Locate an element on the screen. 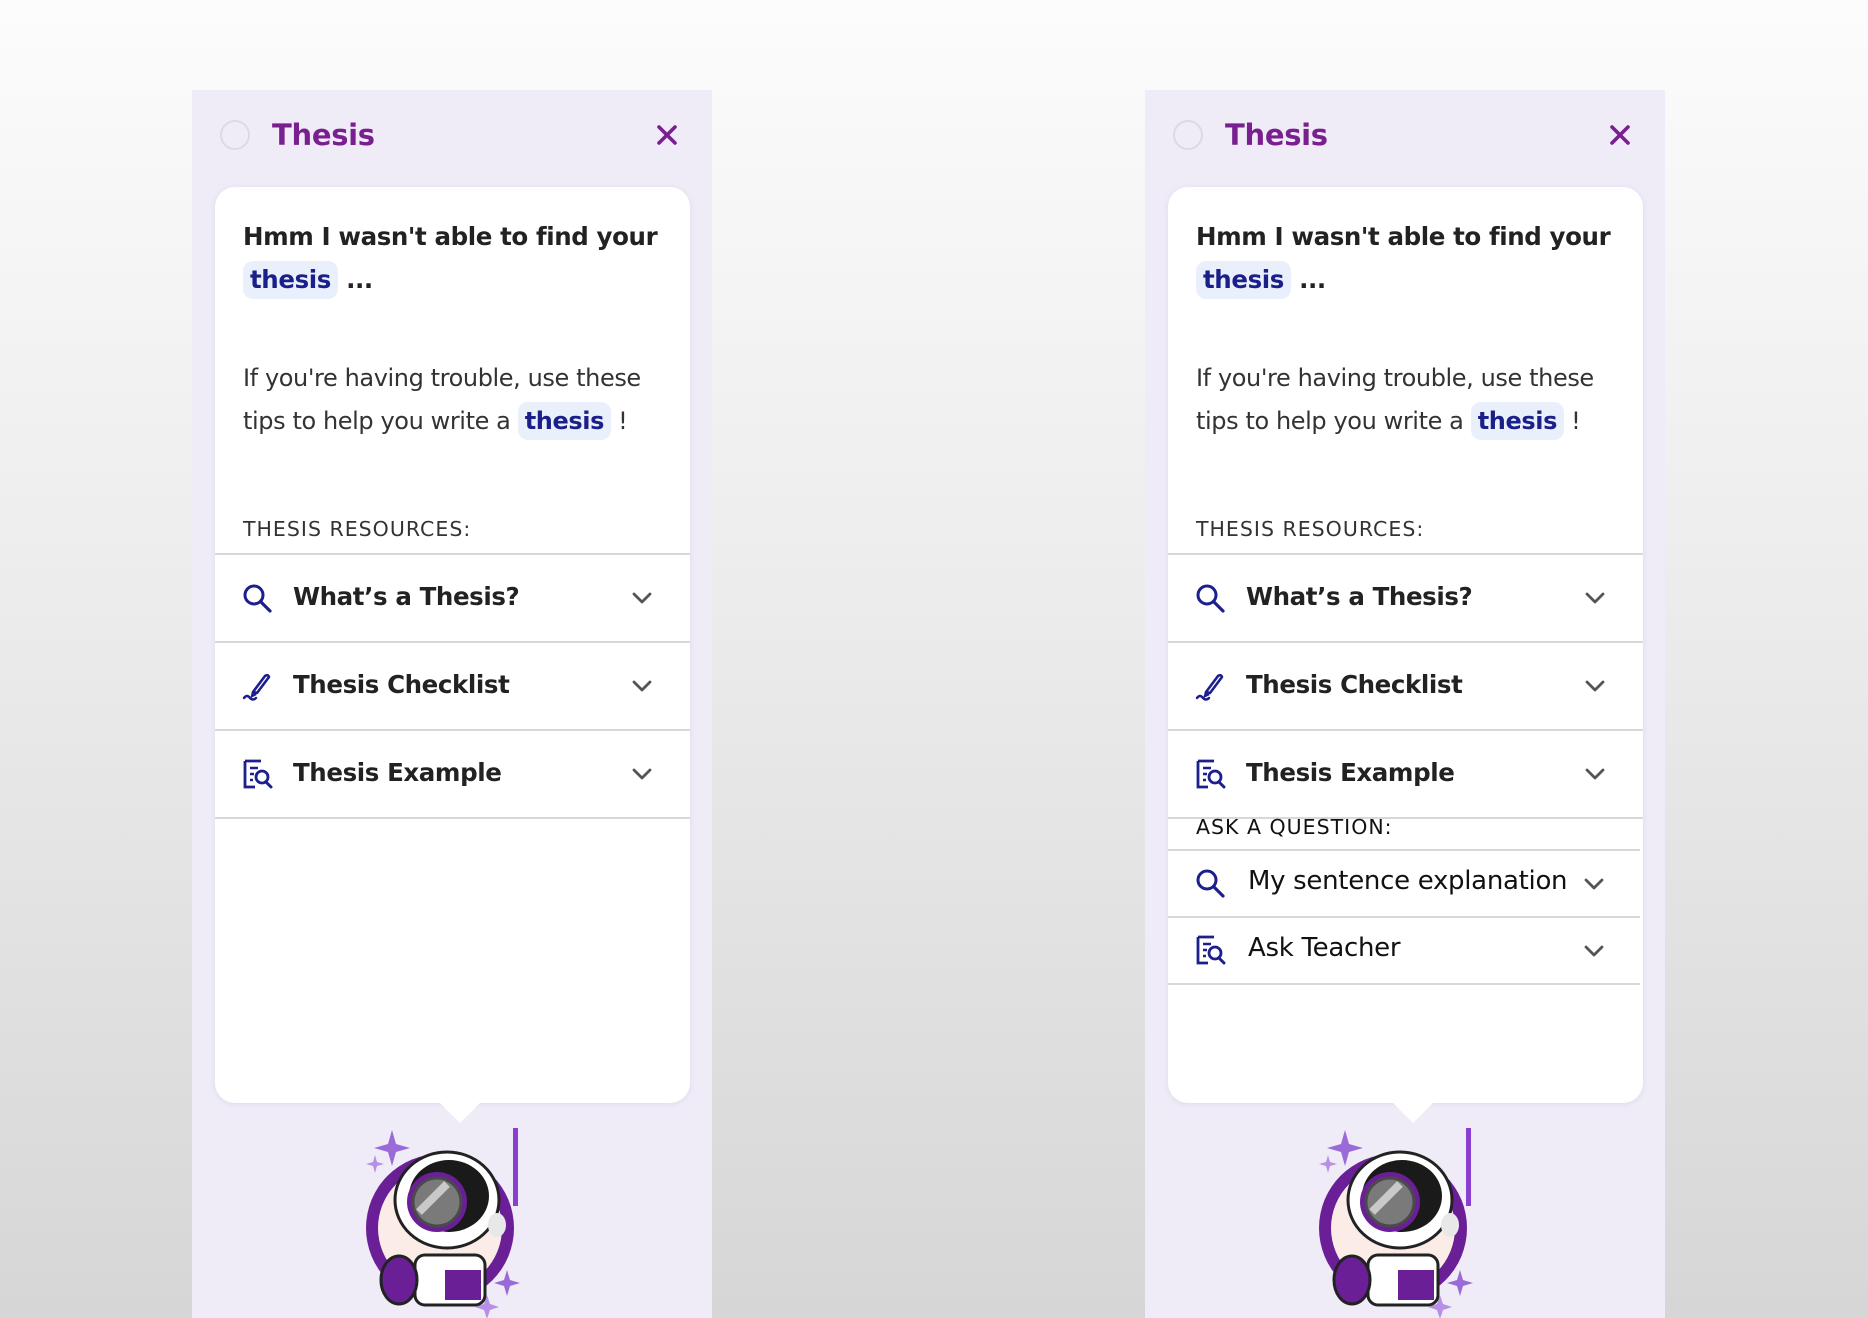 The height and width of the screenshot is (1318, 1868). question-item-ask-teacher: Ask Teacher is located at coordinates (1404, 951).